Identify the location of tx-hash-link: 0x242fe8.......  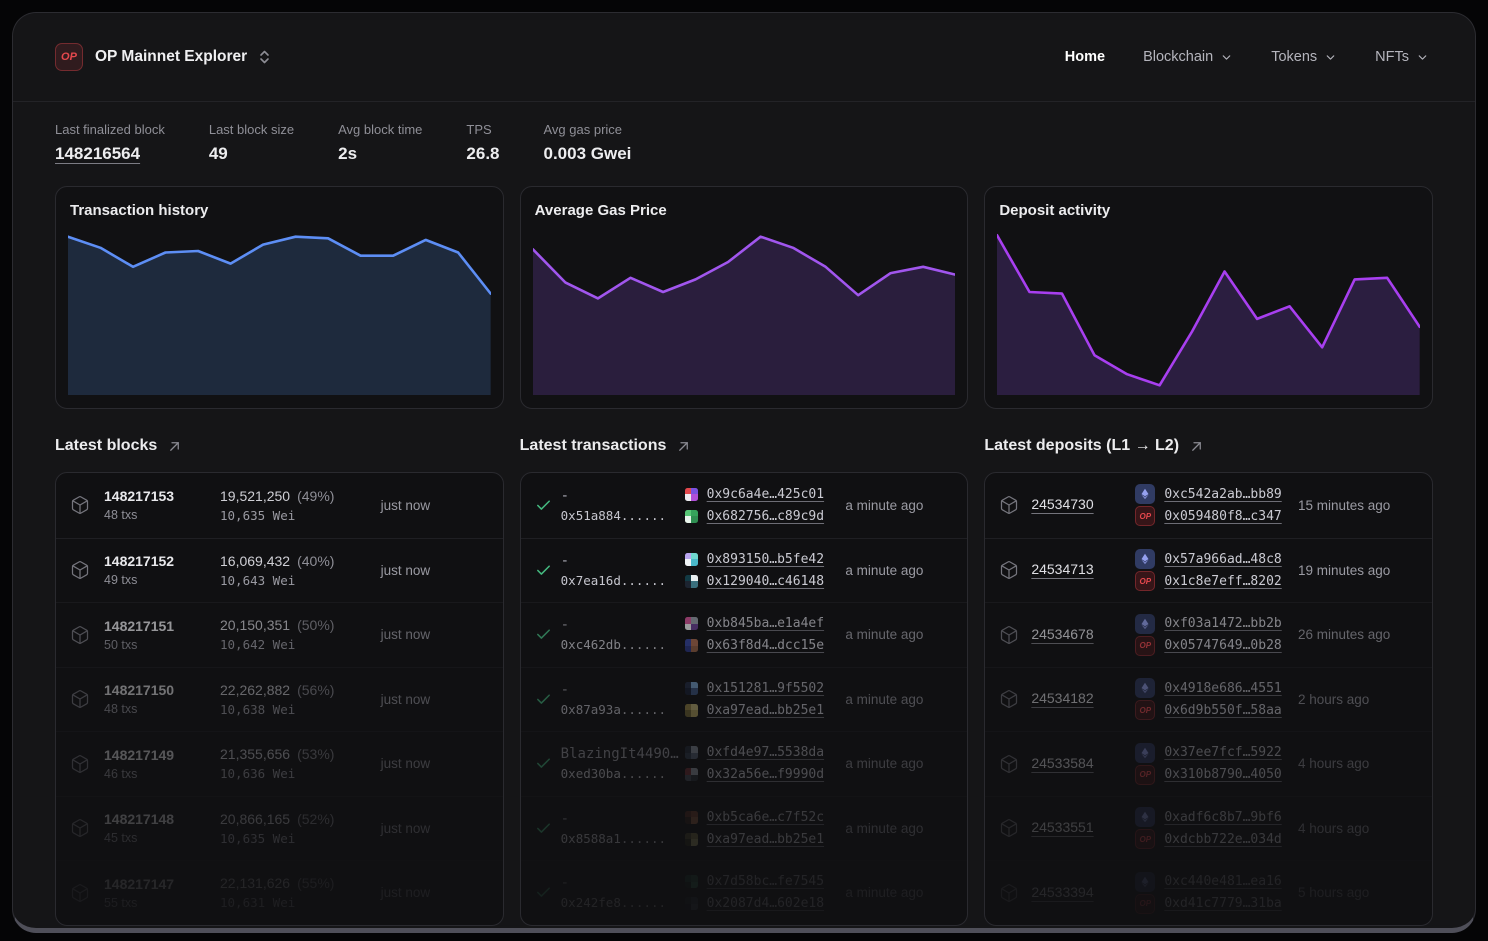
(623, 902).